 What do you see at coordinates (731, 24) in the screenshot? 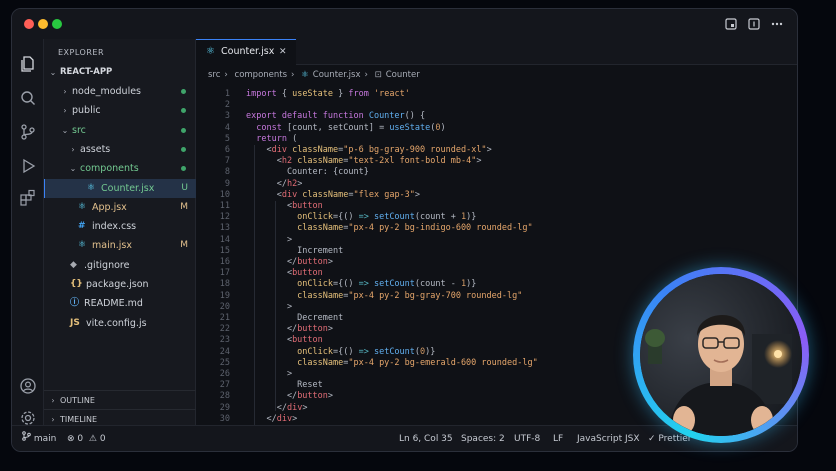
I see `layout-icon` at bounding box center [731, 24].